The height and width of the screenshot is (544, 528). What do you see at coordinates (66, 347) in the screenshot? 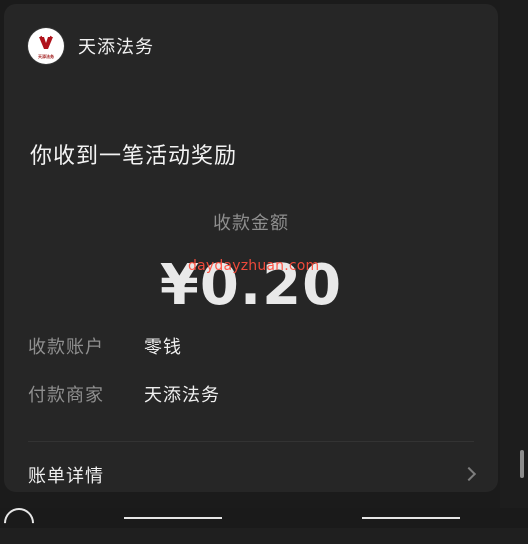
I see `receiving-account-label: 收款账户` at bounding box center [66, 347].